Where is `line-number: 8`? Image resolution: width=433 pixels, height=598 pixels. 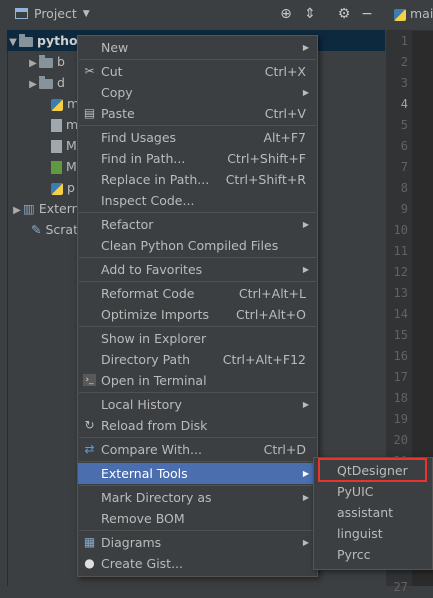 line-number: 8 is located at coordinates (404, 188).